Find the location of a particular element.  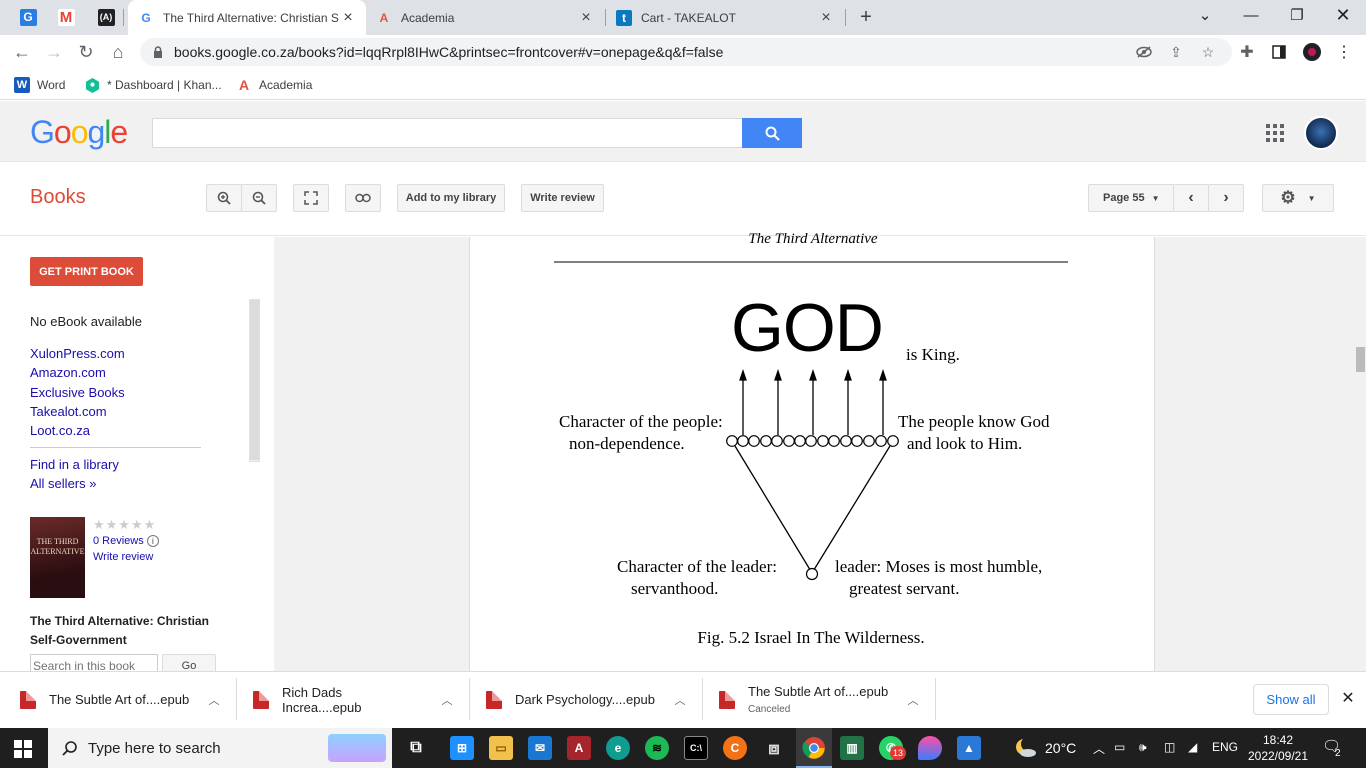

books-label: Books is located at coordinates (58, 197).